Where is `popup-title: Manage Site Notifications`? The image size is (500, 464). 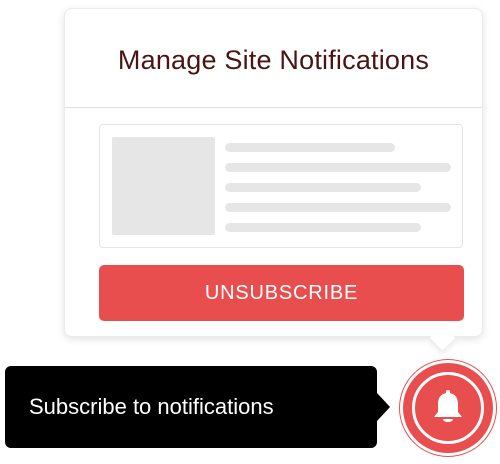
popup-title: Manage Site Notifications is located at coordinates (273, 59).